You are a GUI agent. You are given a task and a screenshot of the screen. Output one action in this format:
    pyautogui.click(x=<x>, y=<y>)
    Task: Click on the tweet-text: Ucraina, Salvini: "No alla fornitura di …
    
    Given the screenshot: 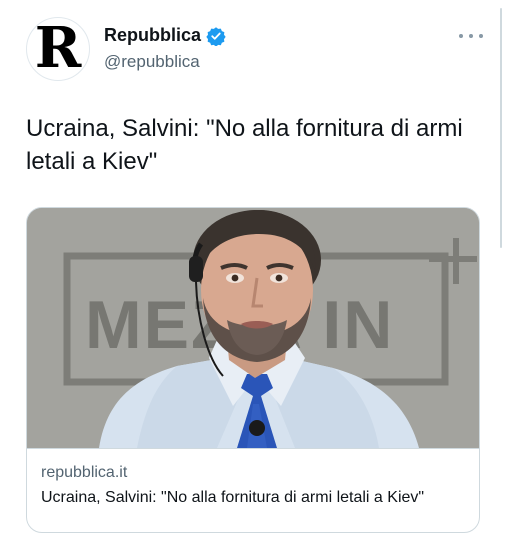 What is the action you would take?
    pyautogui.click(x=244, y=145)
    